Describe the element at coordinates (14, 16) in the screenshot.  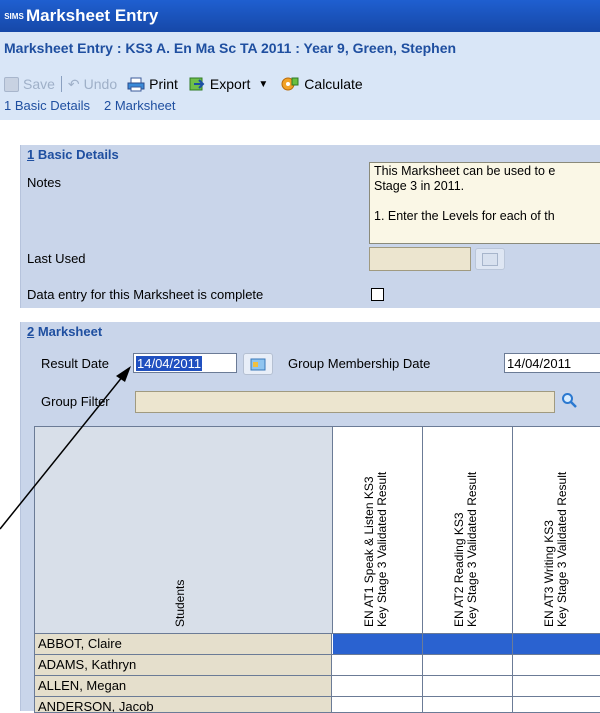
I see `sims-logo: SIMS` at that location.